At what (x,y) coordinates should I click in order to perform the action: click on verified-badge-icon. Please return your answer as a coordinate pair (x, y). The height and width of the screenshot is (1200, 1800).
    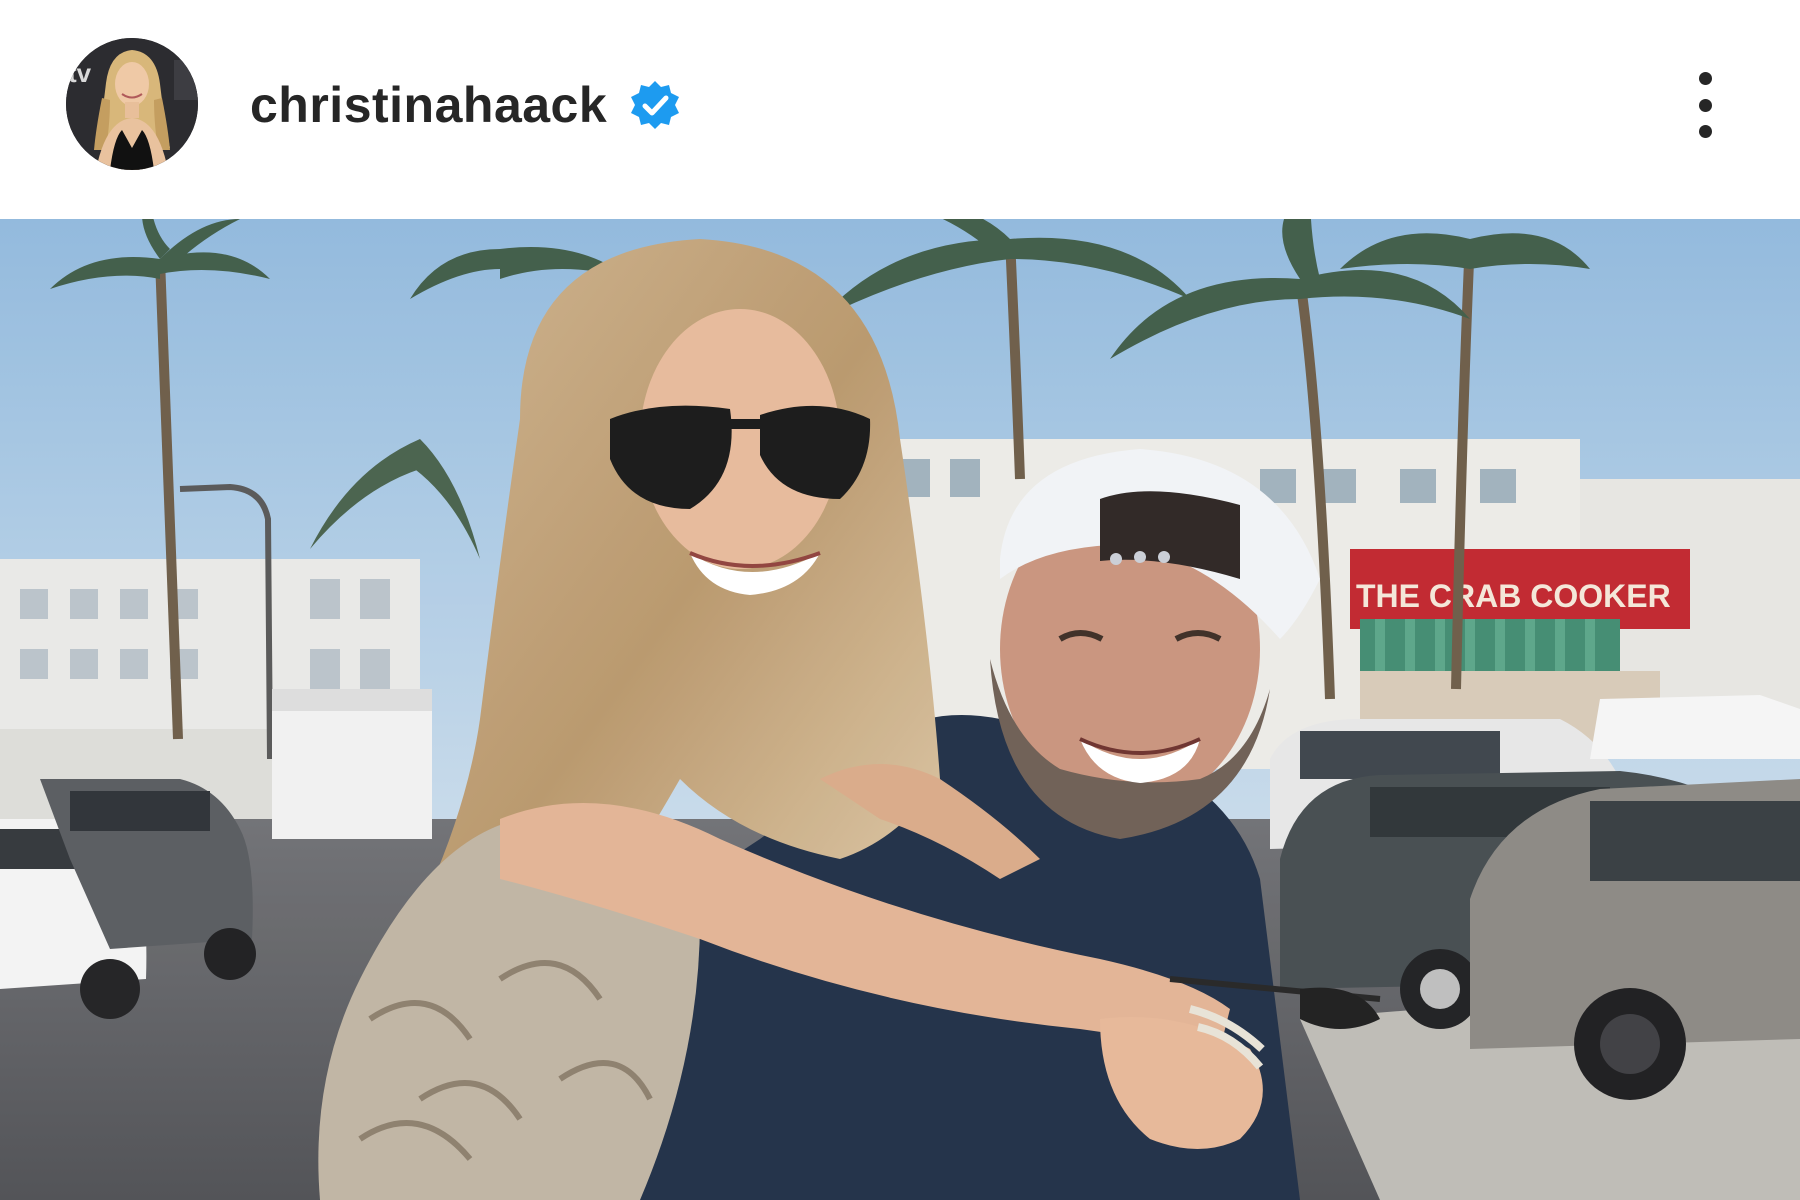
    Looking at the image, I should click on (655, 105).